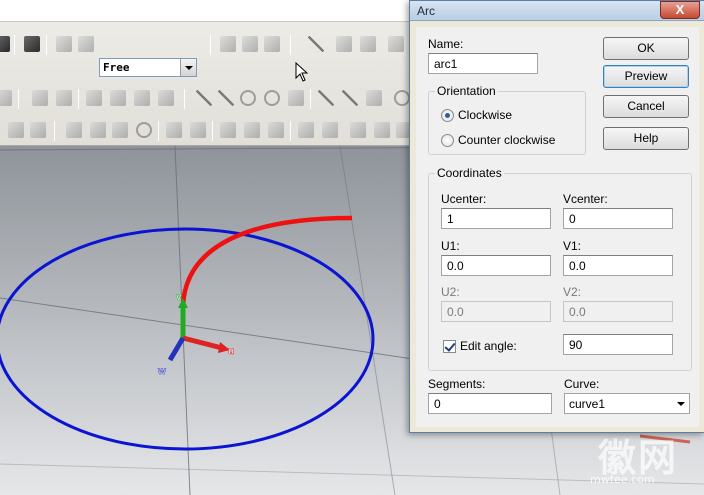  I want to click on shape-icon, so click(198, 130).